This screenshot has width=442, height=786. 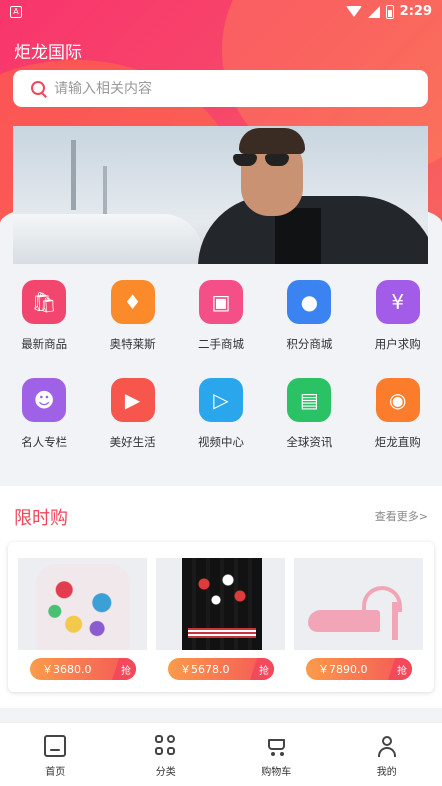 I want to click on product-item: ￥7890.0 抢, so click(x=358, y=619).